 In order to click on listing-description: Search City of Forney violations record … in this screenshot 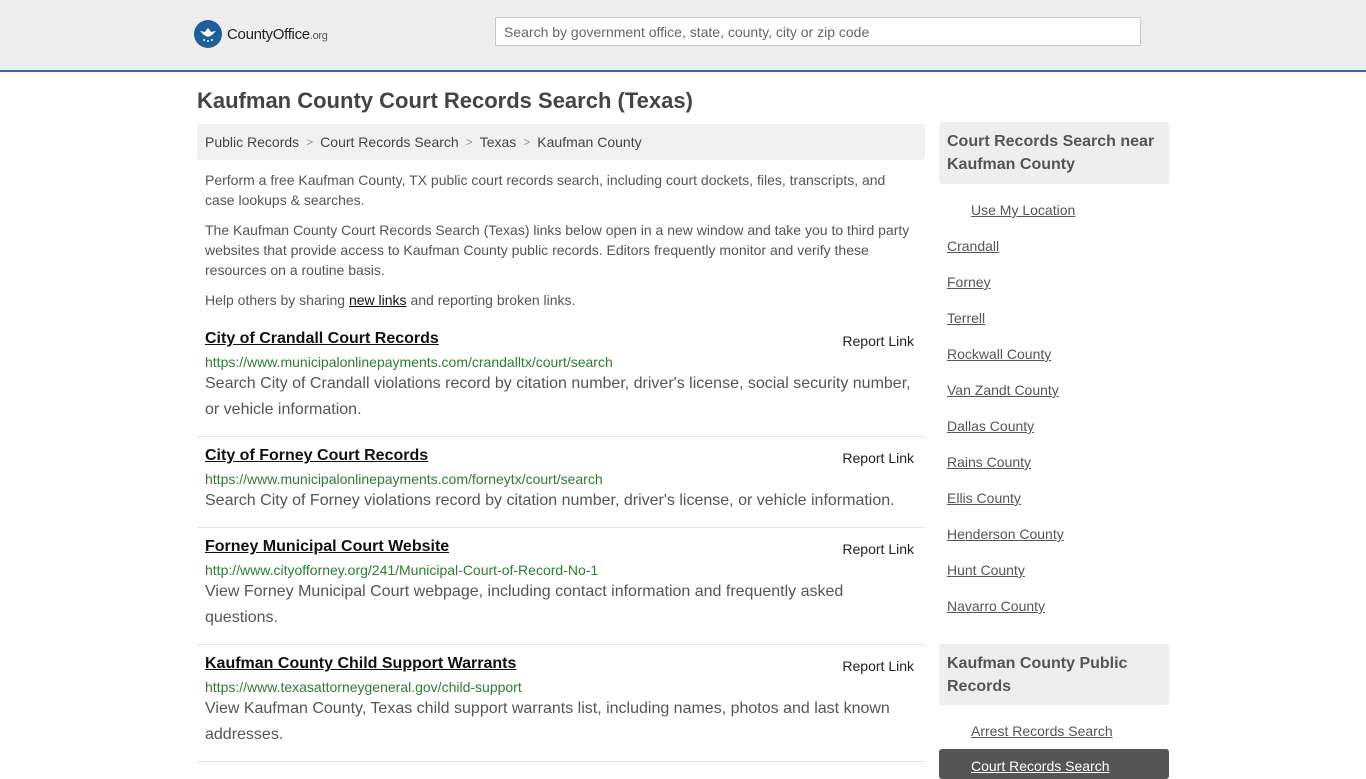, I will do `click(550, 500)`.